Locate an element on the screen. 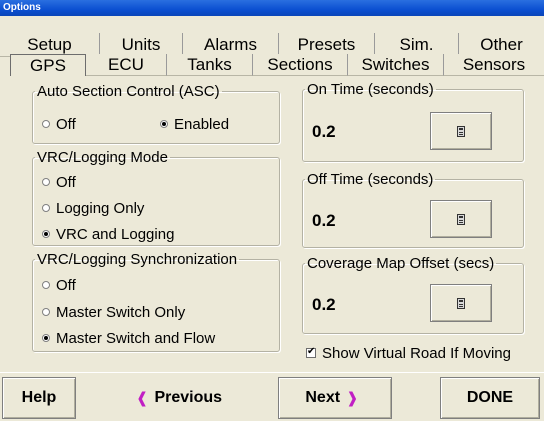 Image resolution: width=544 pixels, height=421 pixels. done-label: DONE is located at coordinates (490, 397).